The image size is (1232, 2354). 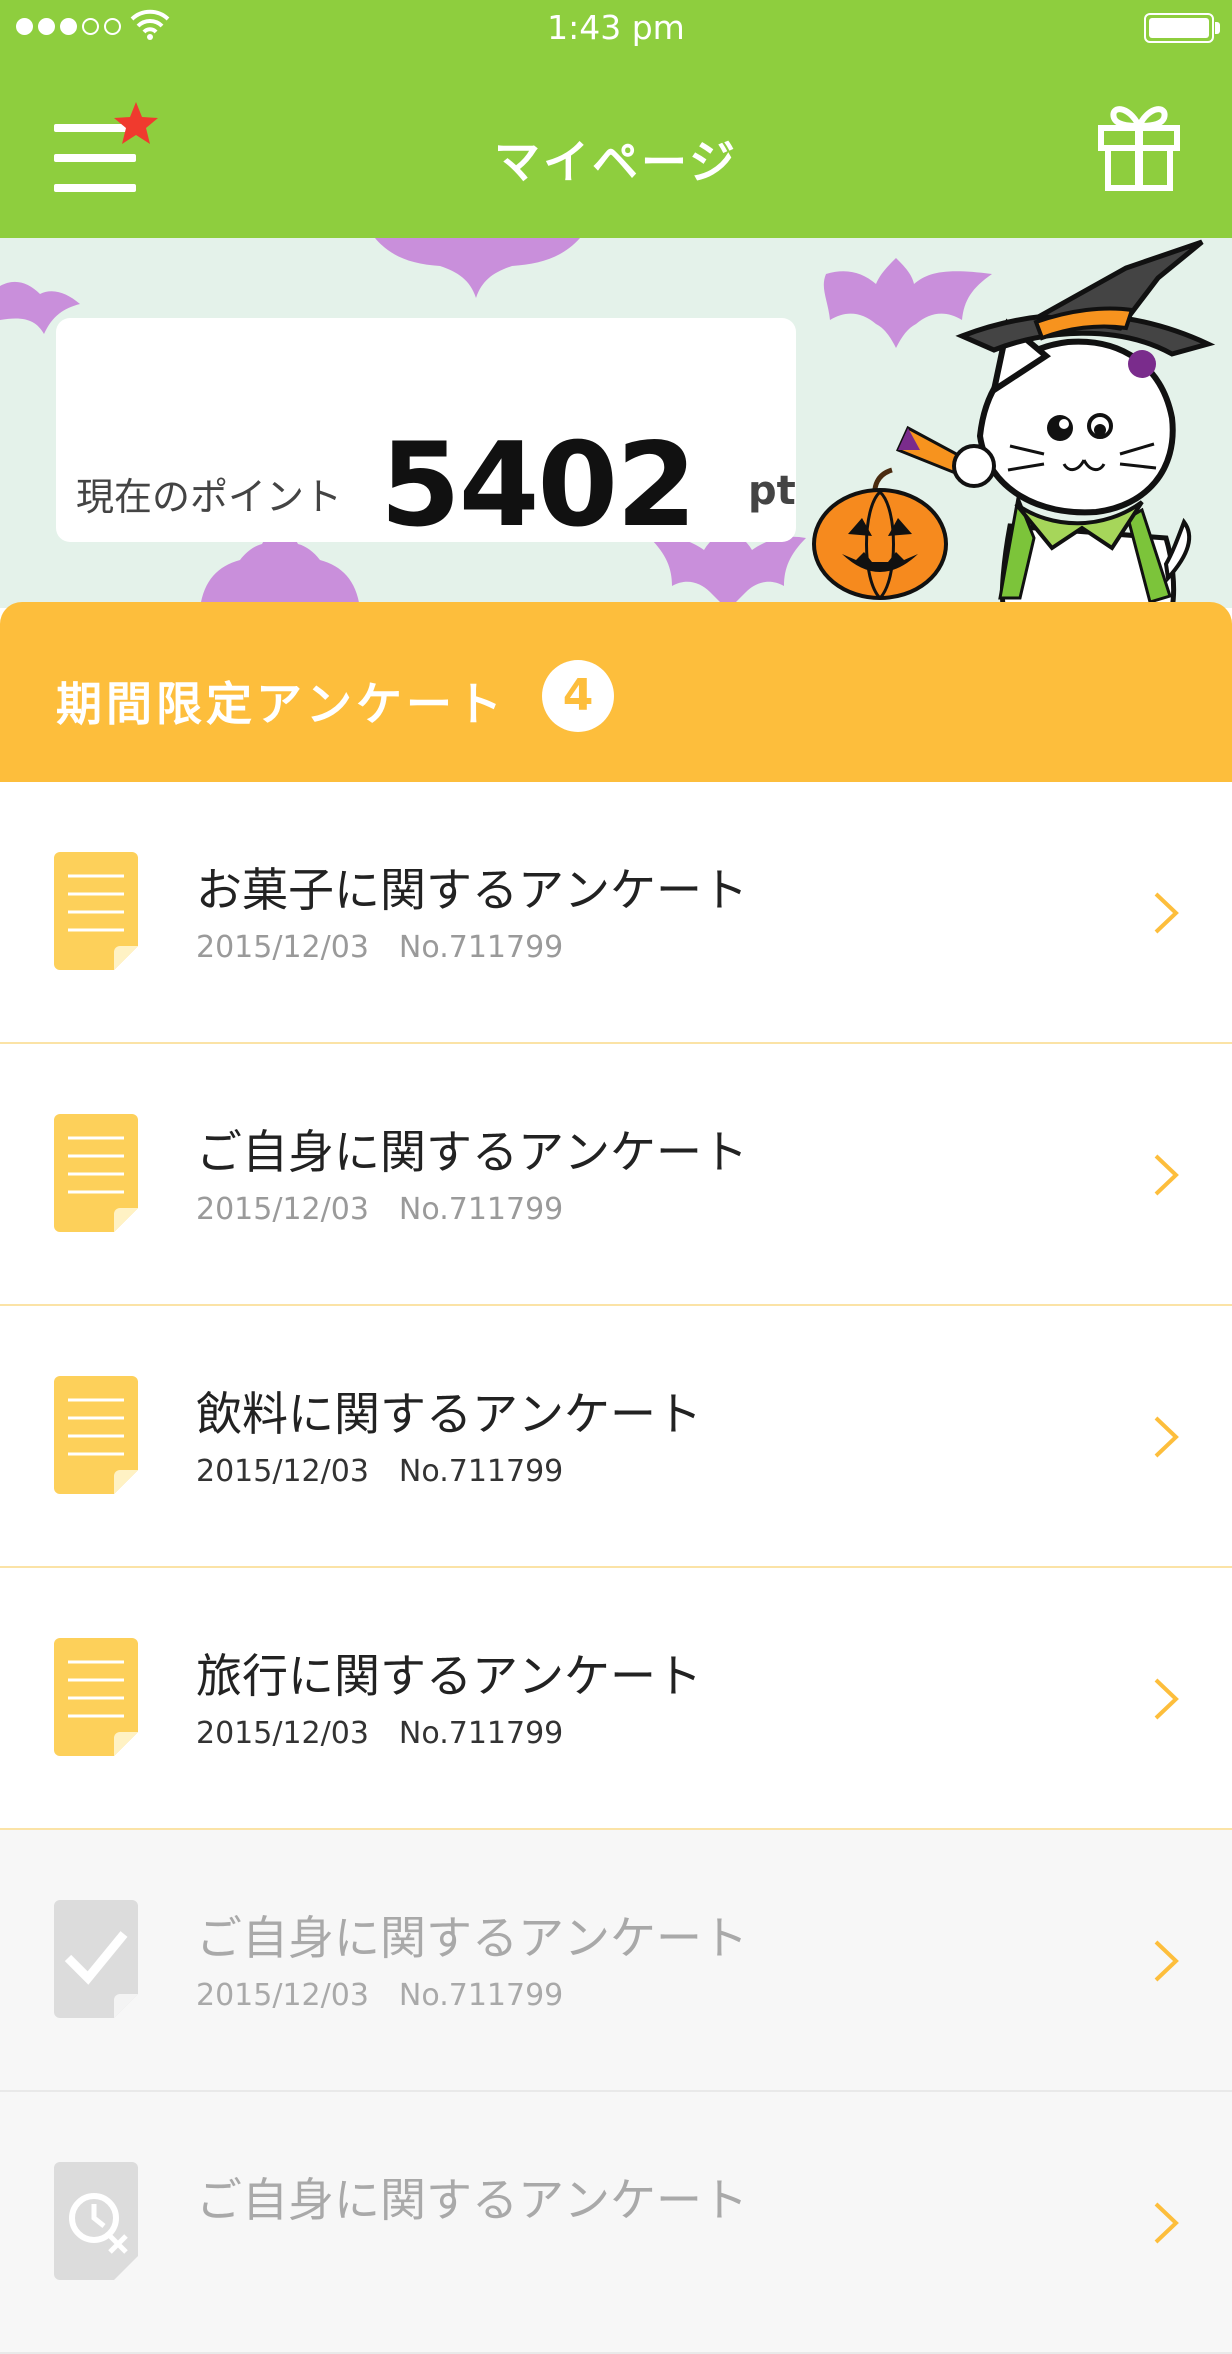 I want to click on page-title: マイページ, so click(x=616, y=162).